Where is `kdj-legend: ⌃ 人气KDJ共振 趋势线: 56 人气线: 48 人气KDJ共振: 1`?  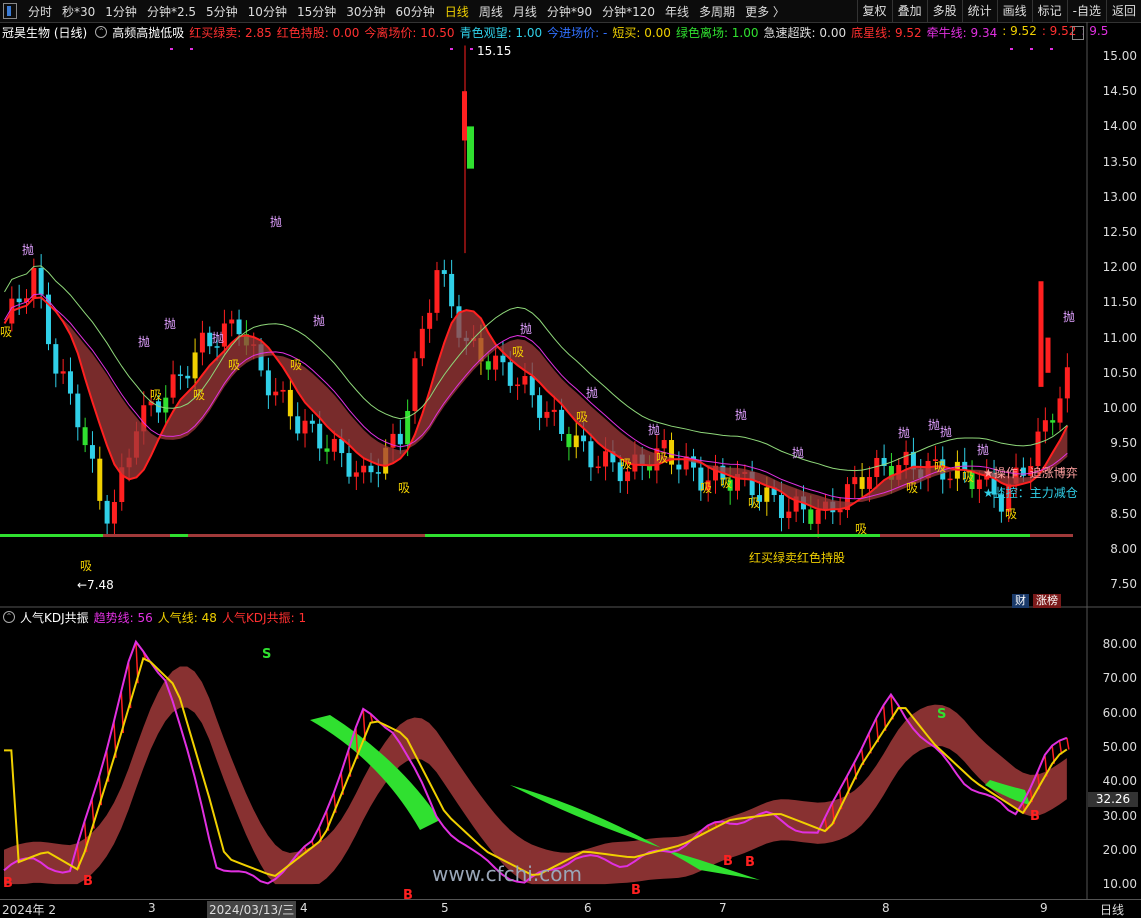 kdj-legend: ⌃ 人气KDJ共振 趋势线: 56 人气线: 48 人气KDJ共振: 1 is located at coordinates (158, 617).